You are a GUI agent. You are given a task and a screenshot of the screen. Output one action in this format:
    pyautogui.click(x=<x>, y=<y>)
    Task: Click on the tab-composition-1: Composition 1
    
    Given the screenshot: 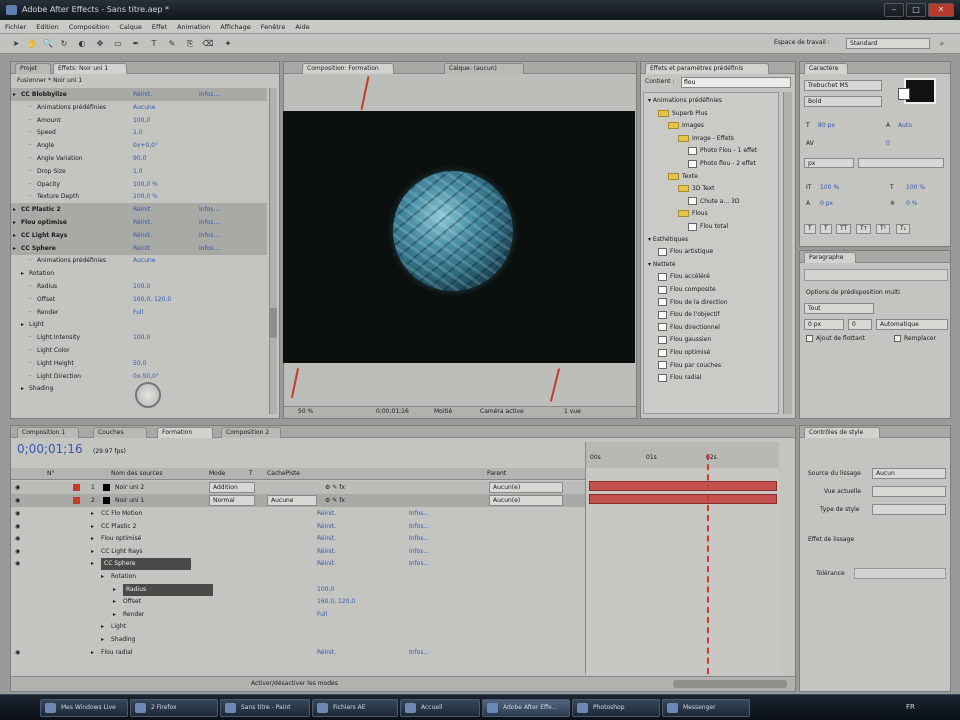 What is the action you would take?
    pyautogui.click(x=48, y=432)
    